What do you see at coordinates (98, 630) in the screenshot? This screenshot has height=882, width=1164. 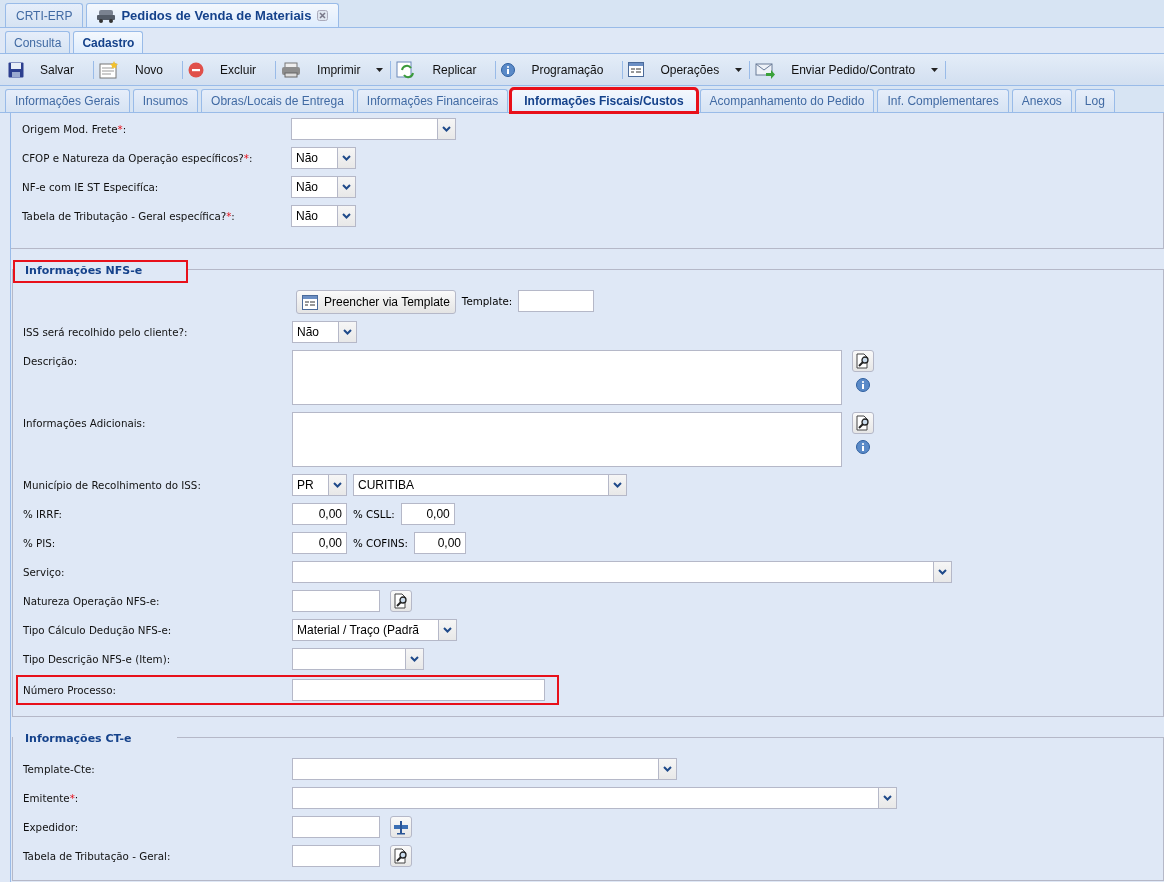 I see `field-label: Tipo Cálculo Dedução NFS-e:` at bounding box center [98, 630].